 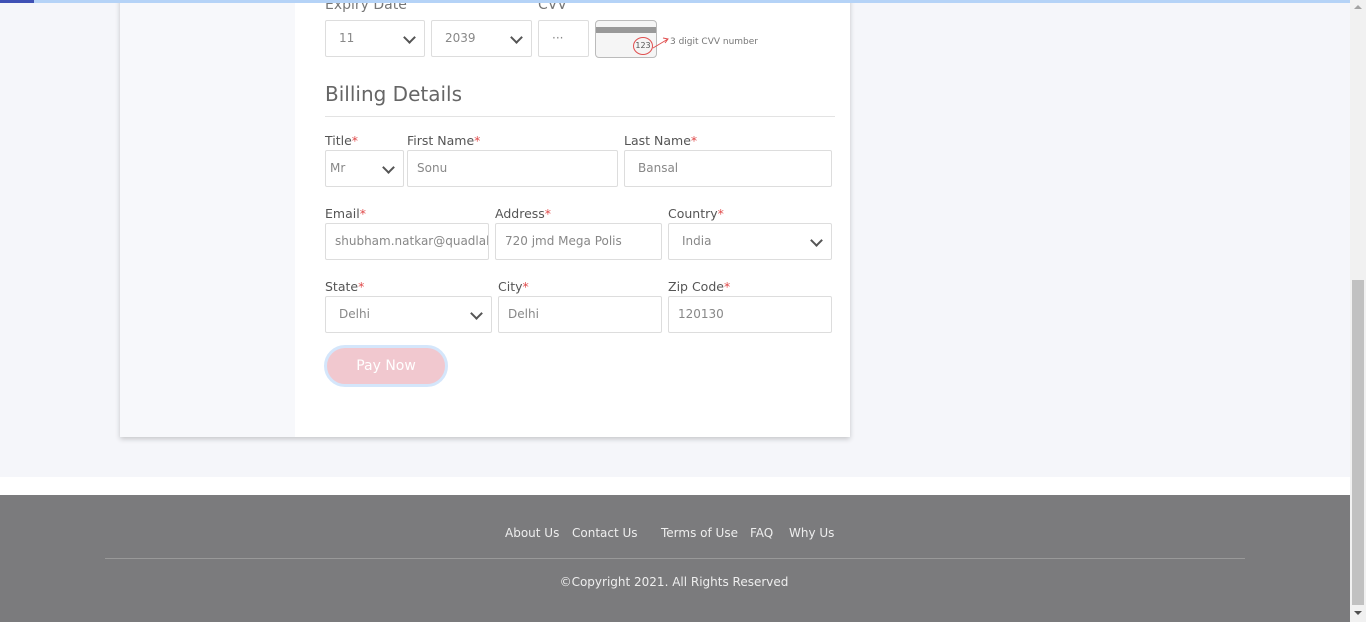 What do you see at coordinates (342, 140) in the screenshot?
I see `title-label: Title*` at bounding box center [342, 140].